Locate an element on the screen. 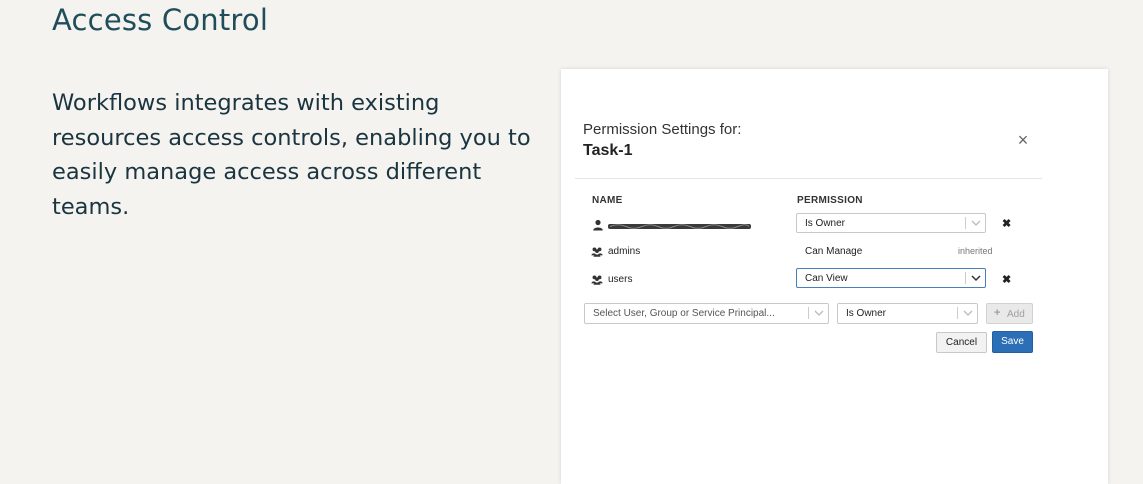  redacted-user-name is located at coordinates (679, 226).